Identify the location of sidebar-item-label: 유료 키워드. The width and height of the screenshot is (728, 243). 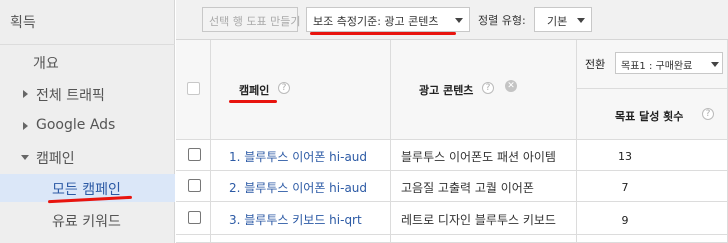
(86, 222).